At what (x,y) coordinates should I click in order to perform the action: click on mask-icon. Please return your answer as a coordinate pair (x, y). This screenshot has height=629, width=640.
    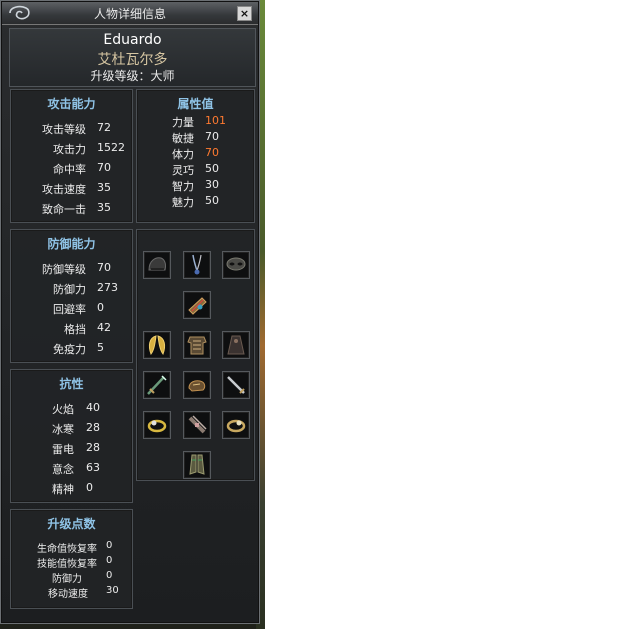
    Looking at the image, I should click on (236, 264).